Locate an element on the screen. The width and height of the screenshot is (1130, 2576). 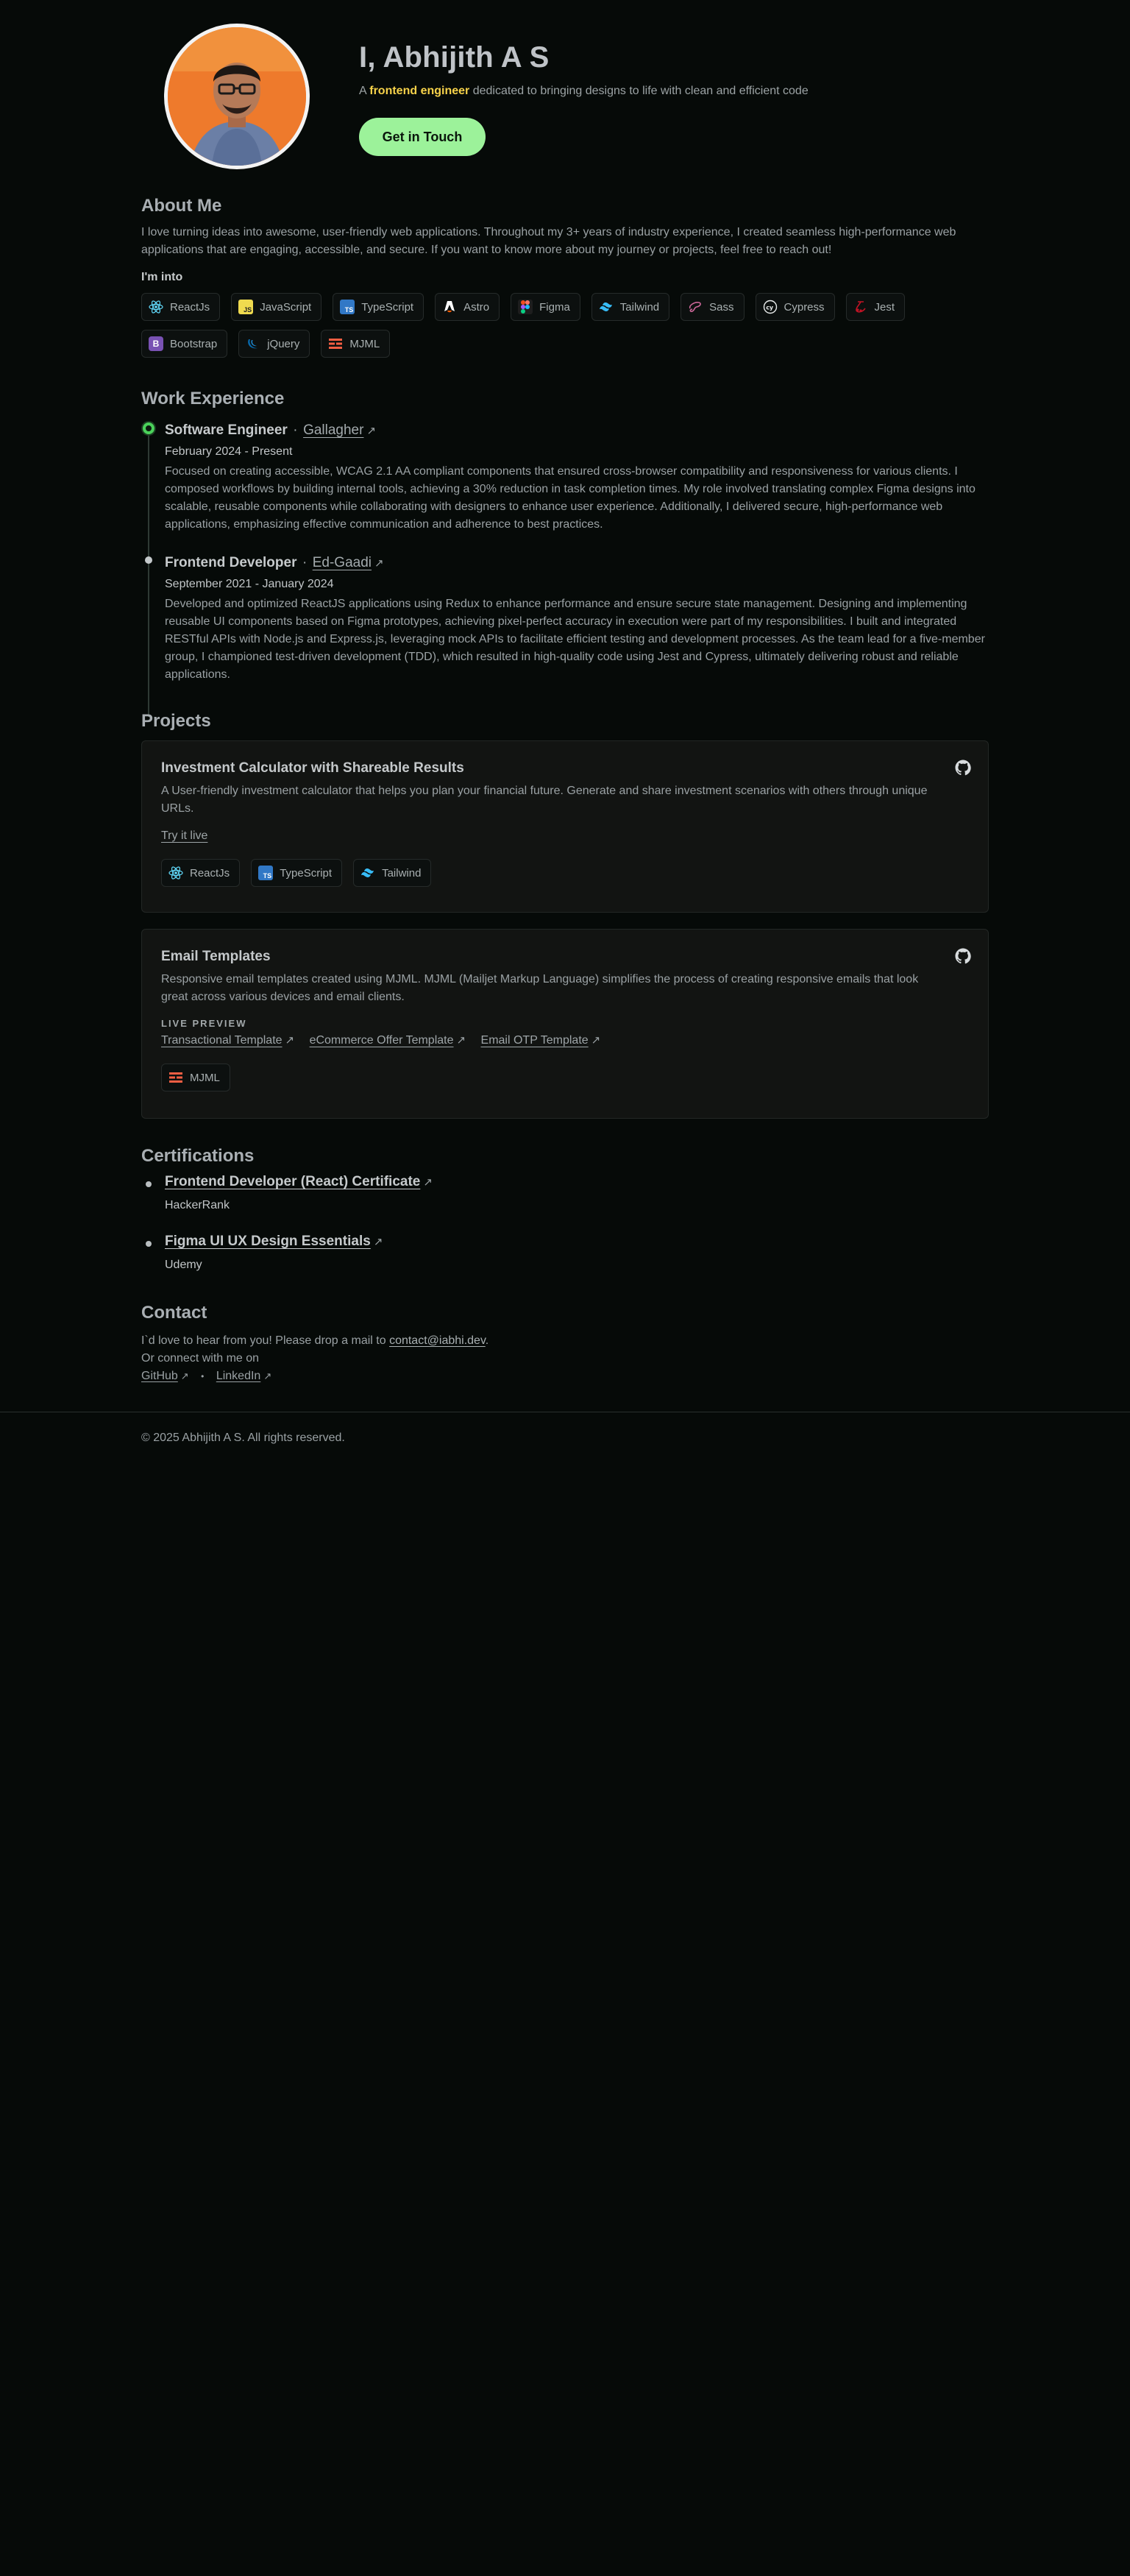
cert-item: Figma UI UX Design Essentials ↗ Udemy is located at coordinates (274, 1253).